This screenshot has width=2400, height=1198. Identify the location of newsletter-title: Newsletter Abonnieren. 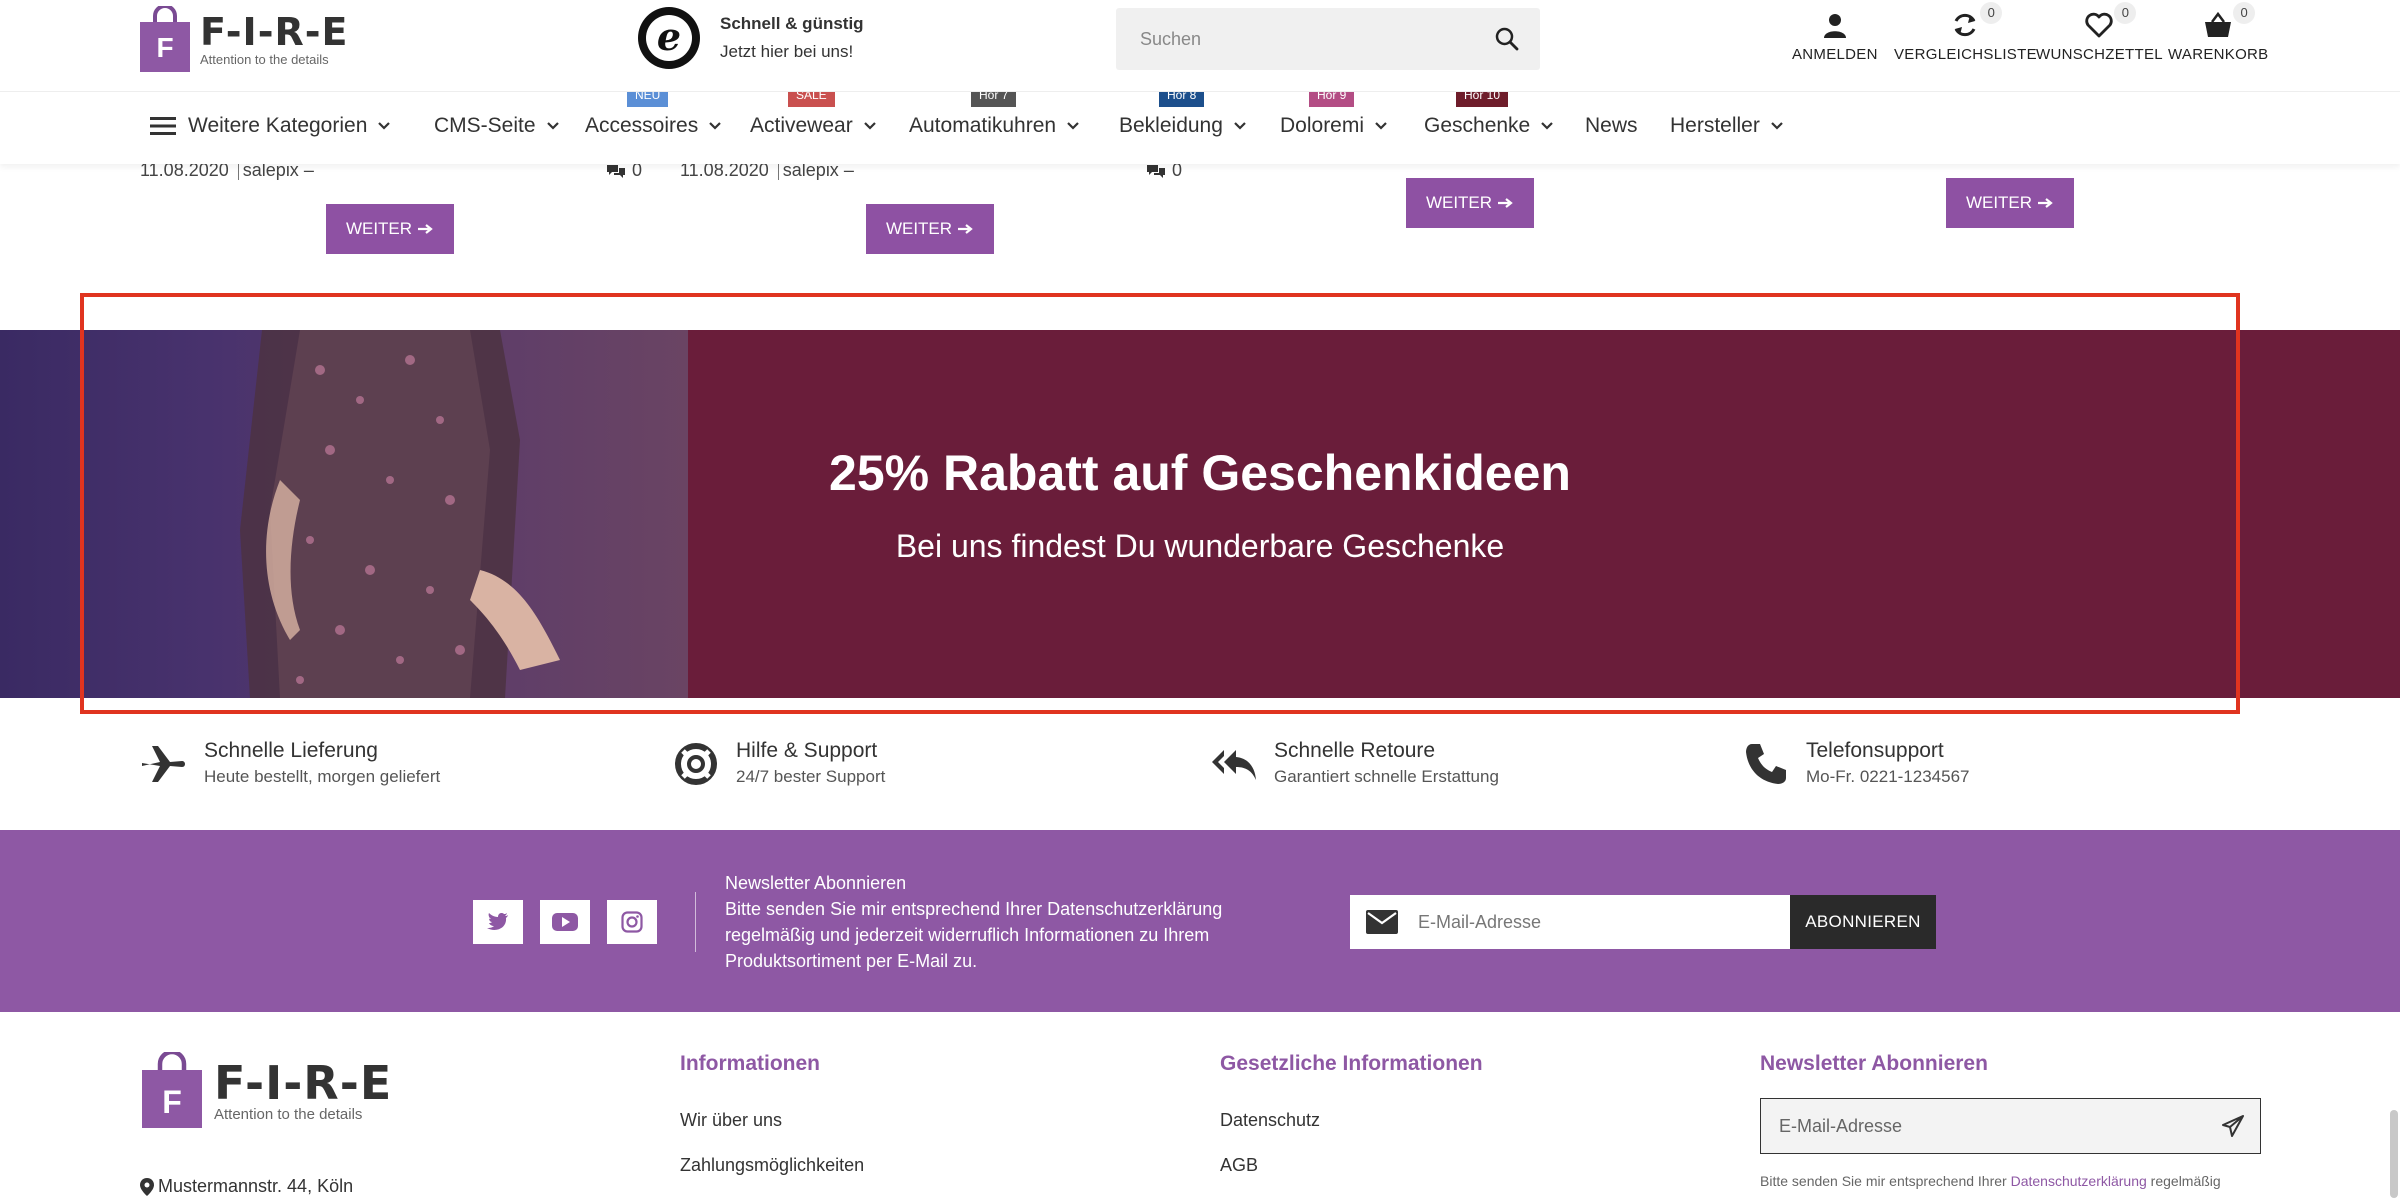
(816, 883).